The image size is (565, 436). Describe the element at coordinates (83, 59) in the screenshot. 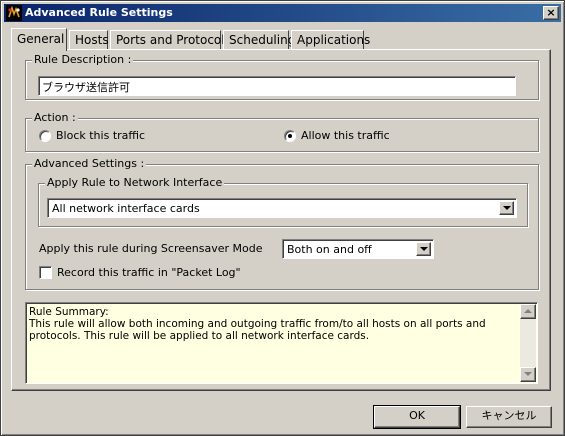

I see `rule-description-legend: Rule Description :` at that location.